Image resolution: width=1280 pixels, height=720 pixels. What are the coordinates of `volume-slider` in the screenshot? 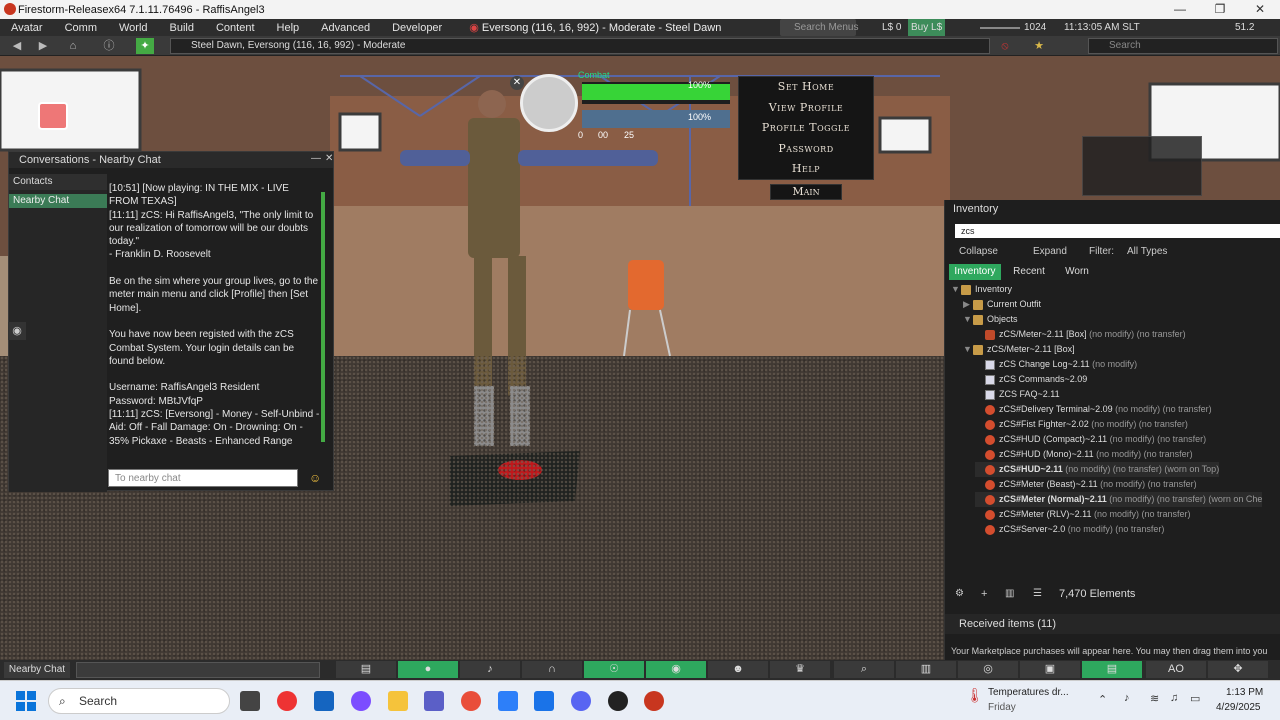 It's located at (1000, 28).